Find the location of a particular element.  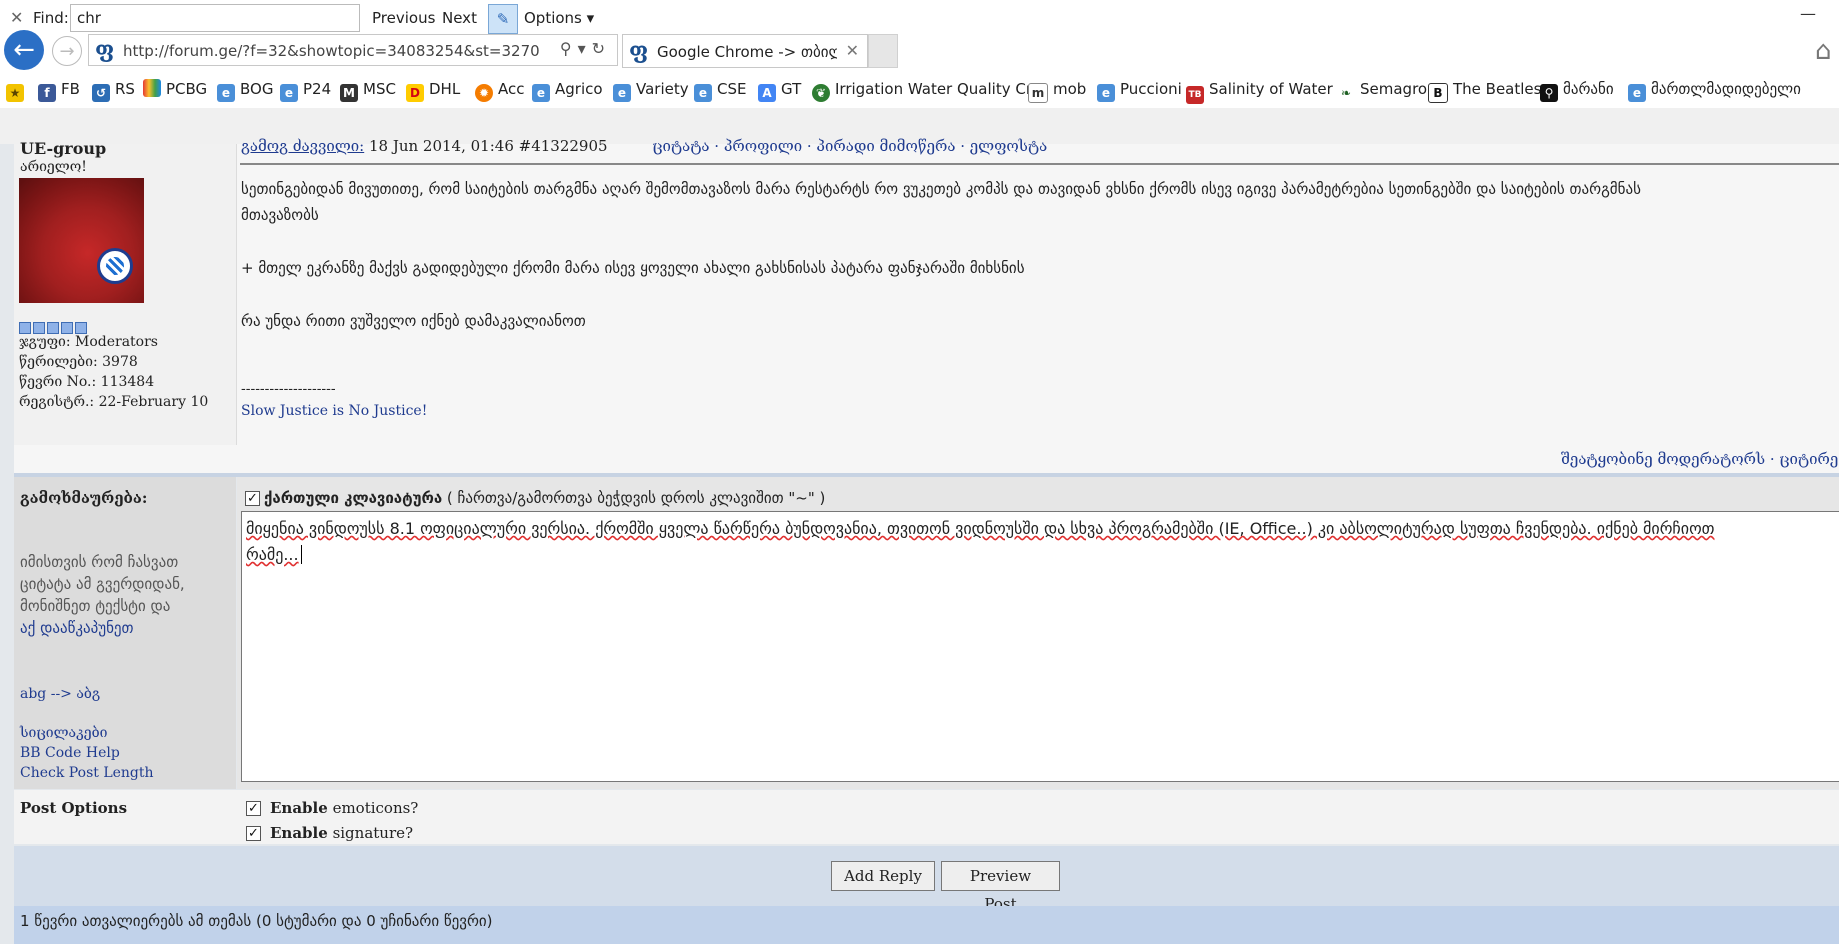

leaf-icon: ❧ is located at coordinates (1346, 93).